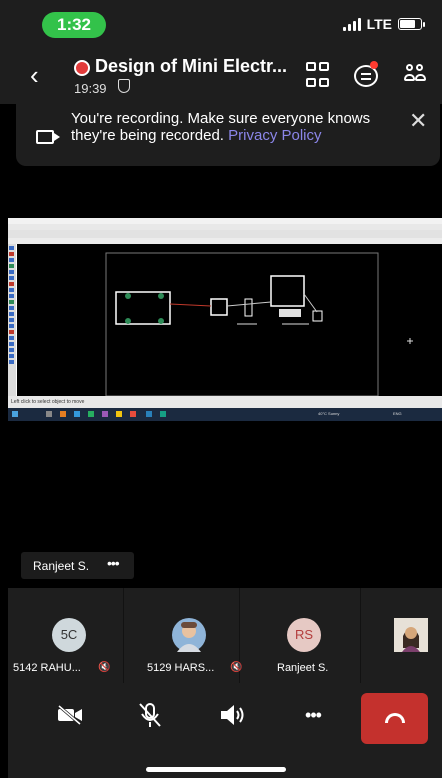 Image resolution: width=442 pixels, height=778 pixels. Describe the element at coordinates (320, 76) in the screenshot. I see `grid-view-button` at that location.